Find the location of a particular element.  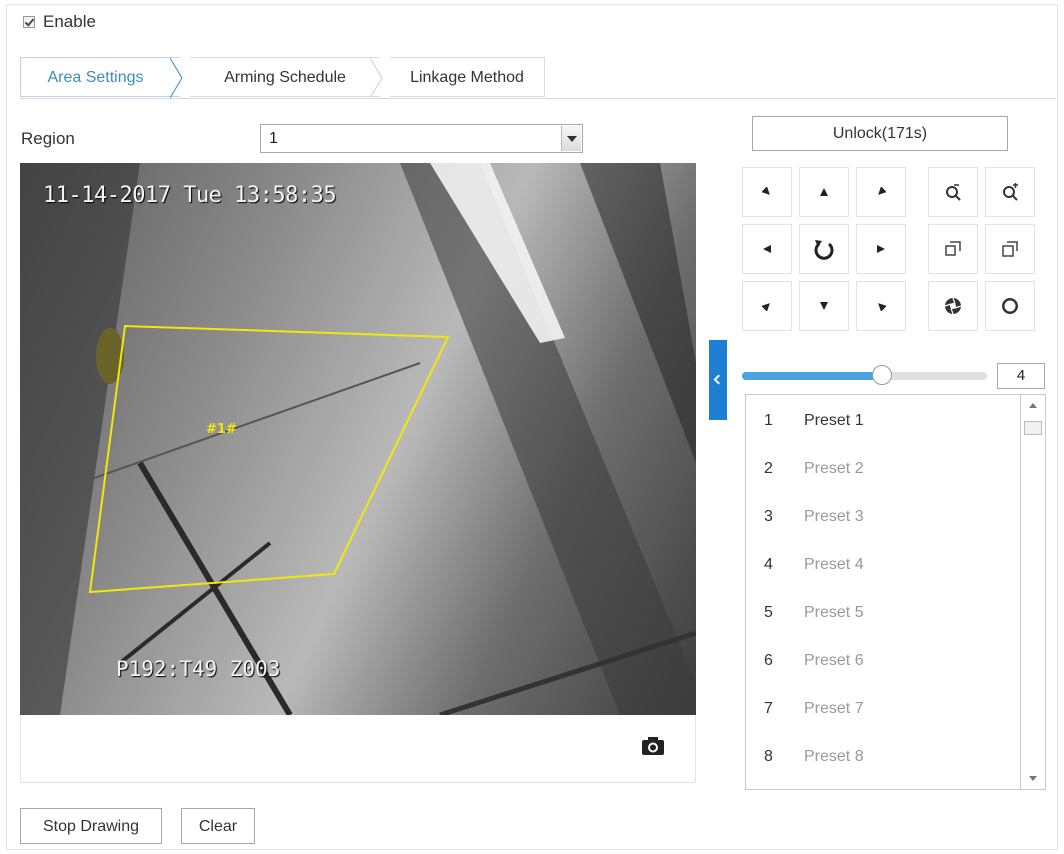

preset-name: Preset 3 is located at coordinates (834, 516).